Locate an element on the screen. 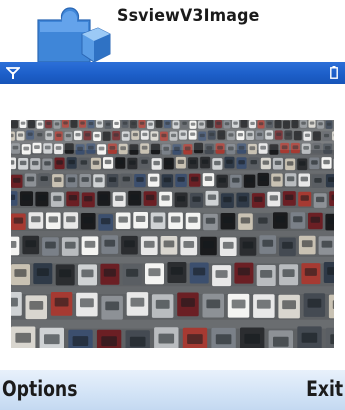 Image resolution: width=345 pixels, height=410 pixels. app-title: SsviewV3Image is located at coordinates (188, 16).